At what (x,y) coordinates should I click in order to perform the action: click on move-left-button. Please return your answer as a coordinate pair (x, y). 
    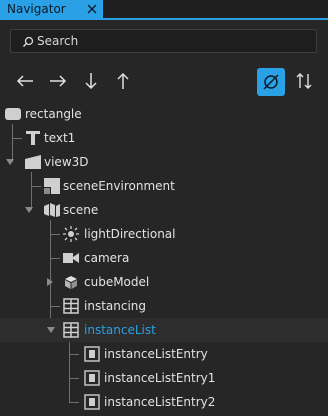
    Looking at the image, I should click on (25, 81).